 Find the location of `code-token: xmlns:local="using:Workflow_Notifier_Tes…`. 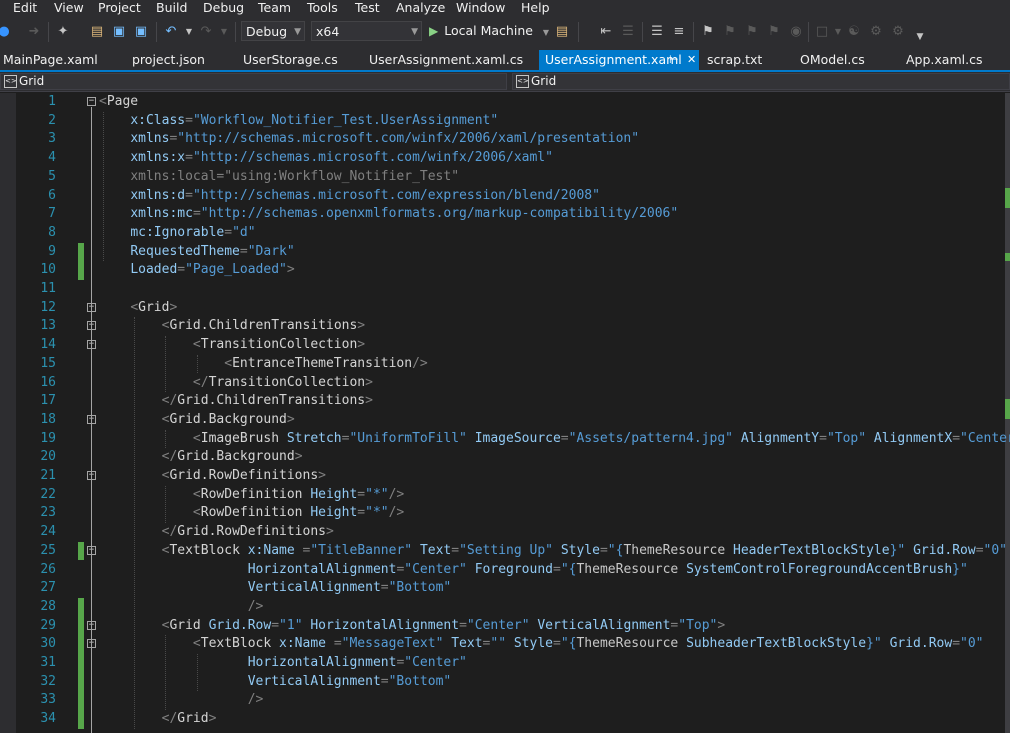

code-token: xmlns:local="using:Workflow_Notifier_Tes… is located at coordinates (295, 176).